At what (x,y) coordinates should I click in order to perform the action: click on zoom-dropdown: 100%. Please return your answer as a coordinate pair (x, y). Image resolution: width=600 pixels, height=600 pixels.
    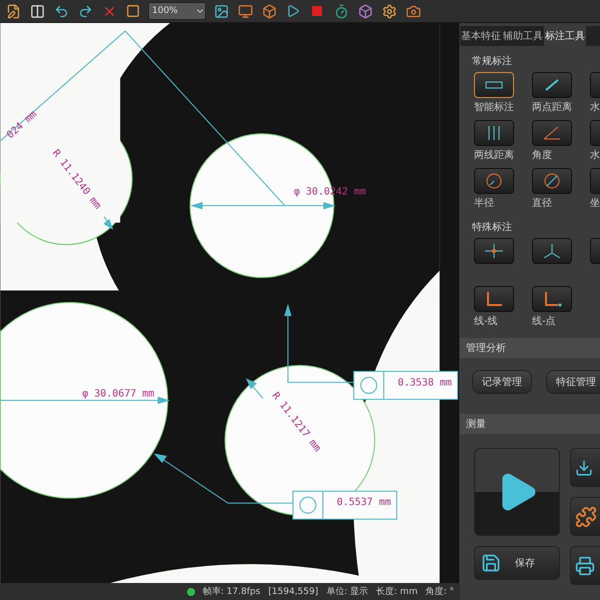
    Looking at the image, I should click on (177, 11).